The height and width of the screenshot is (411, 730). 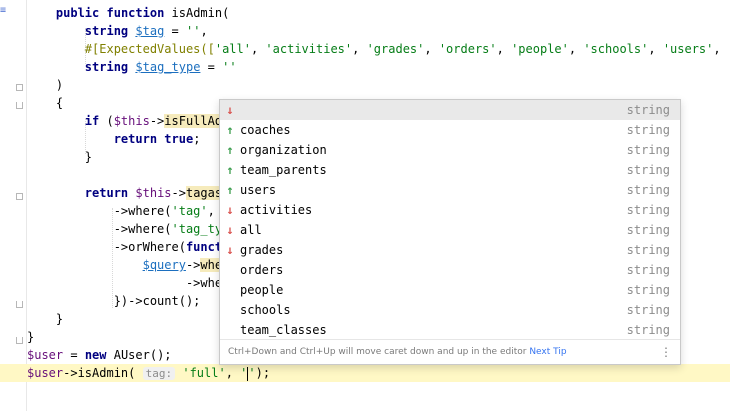 What do you see at coordinates (164, 265) in the screenshot?
I see `code-token: $query` at bounding box center [164, 265].